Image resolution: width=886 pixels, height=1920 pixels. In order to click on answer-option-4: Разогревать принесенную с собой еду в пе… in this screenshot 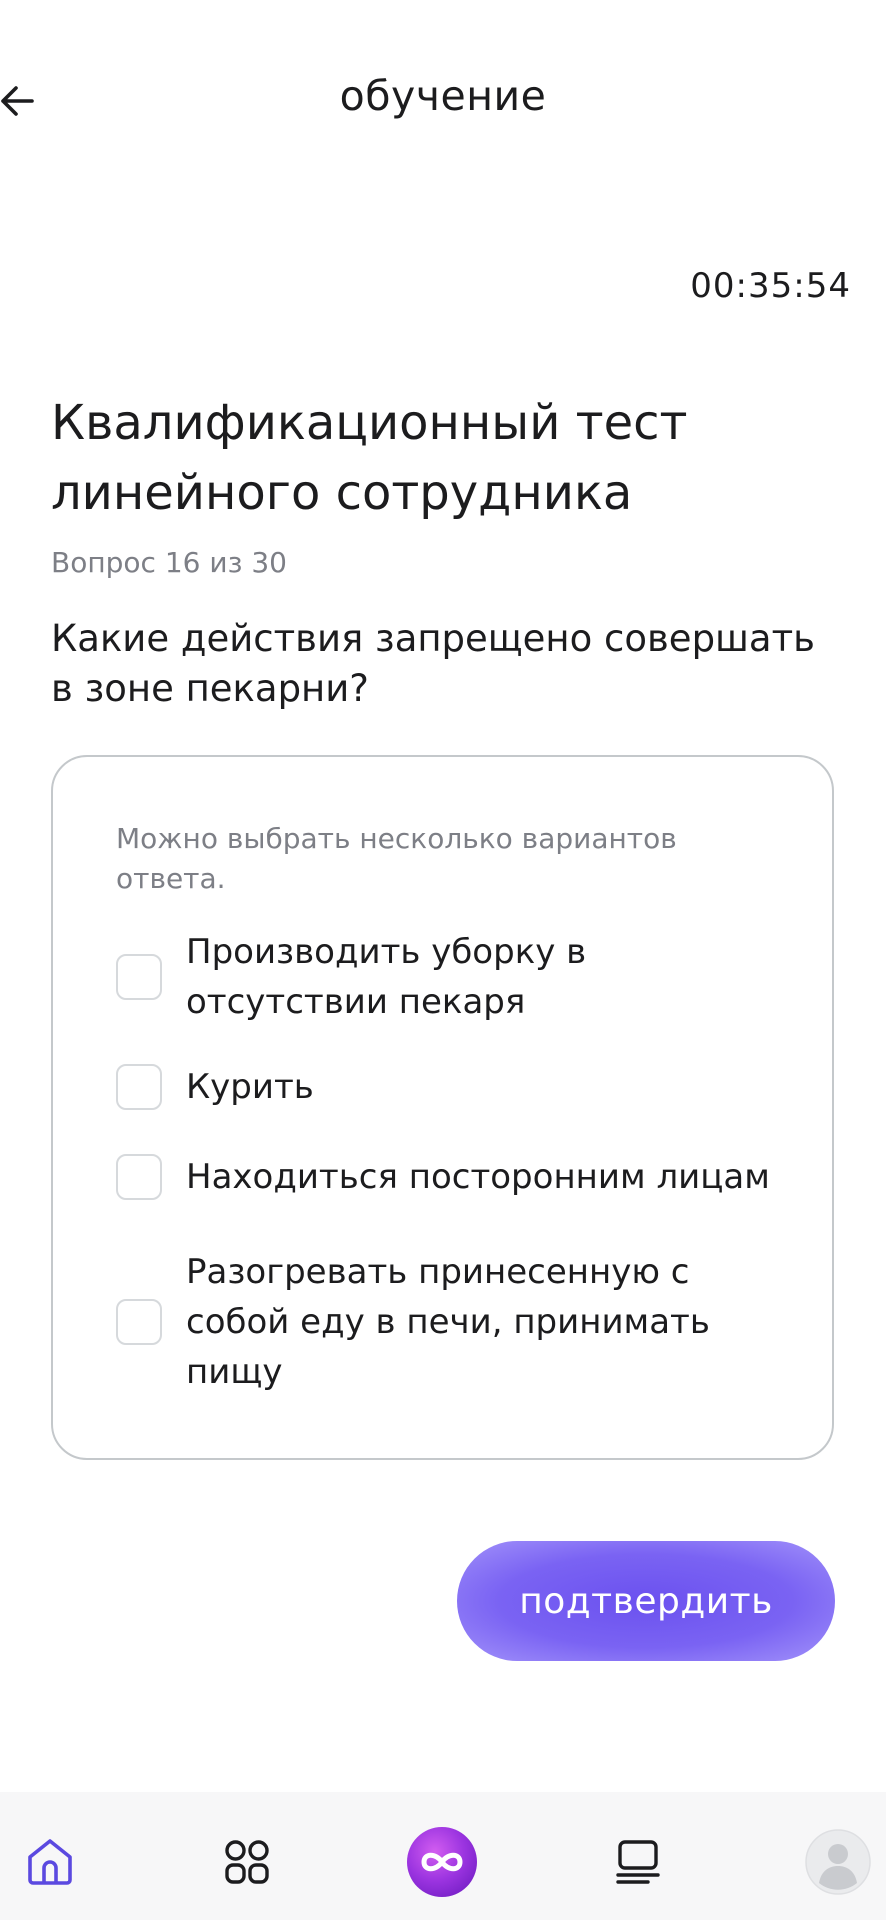, I will do `click(456, 1322)`.